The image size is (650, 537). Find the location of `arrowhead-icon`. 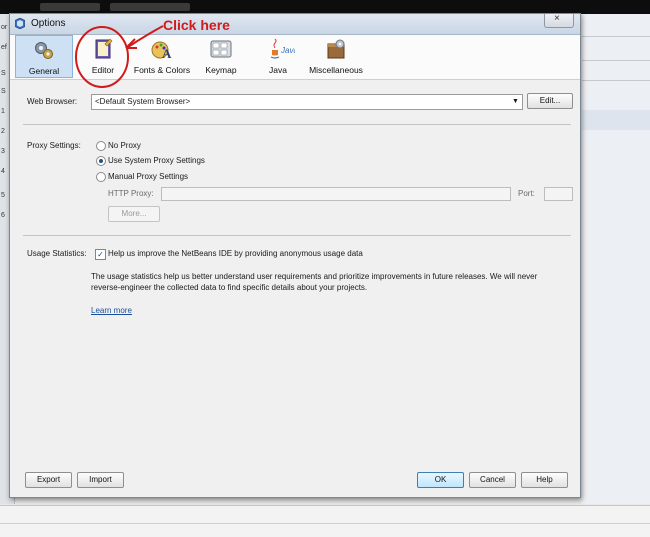

arrowhead-icon is located at coordinates (131, 43).